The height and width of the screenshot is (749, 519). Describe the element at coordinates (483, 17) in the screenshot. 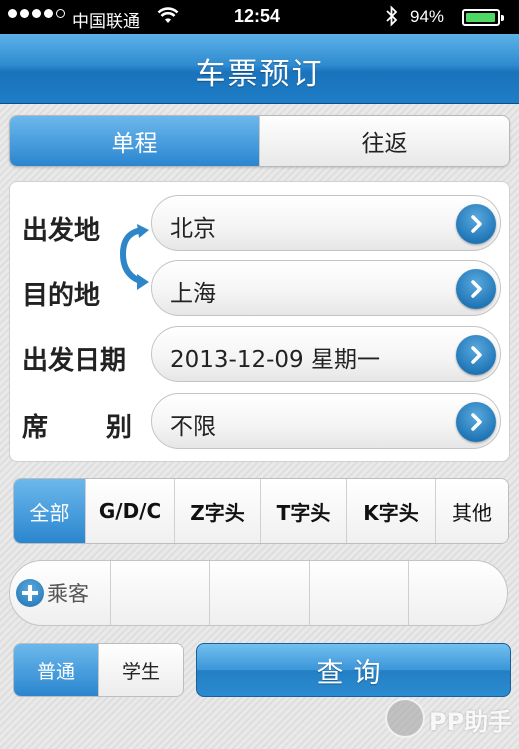

I see `battery-icon` at that location.